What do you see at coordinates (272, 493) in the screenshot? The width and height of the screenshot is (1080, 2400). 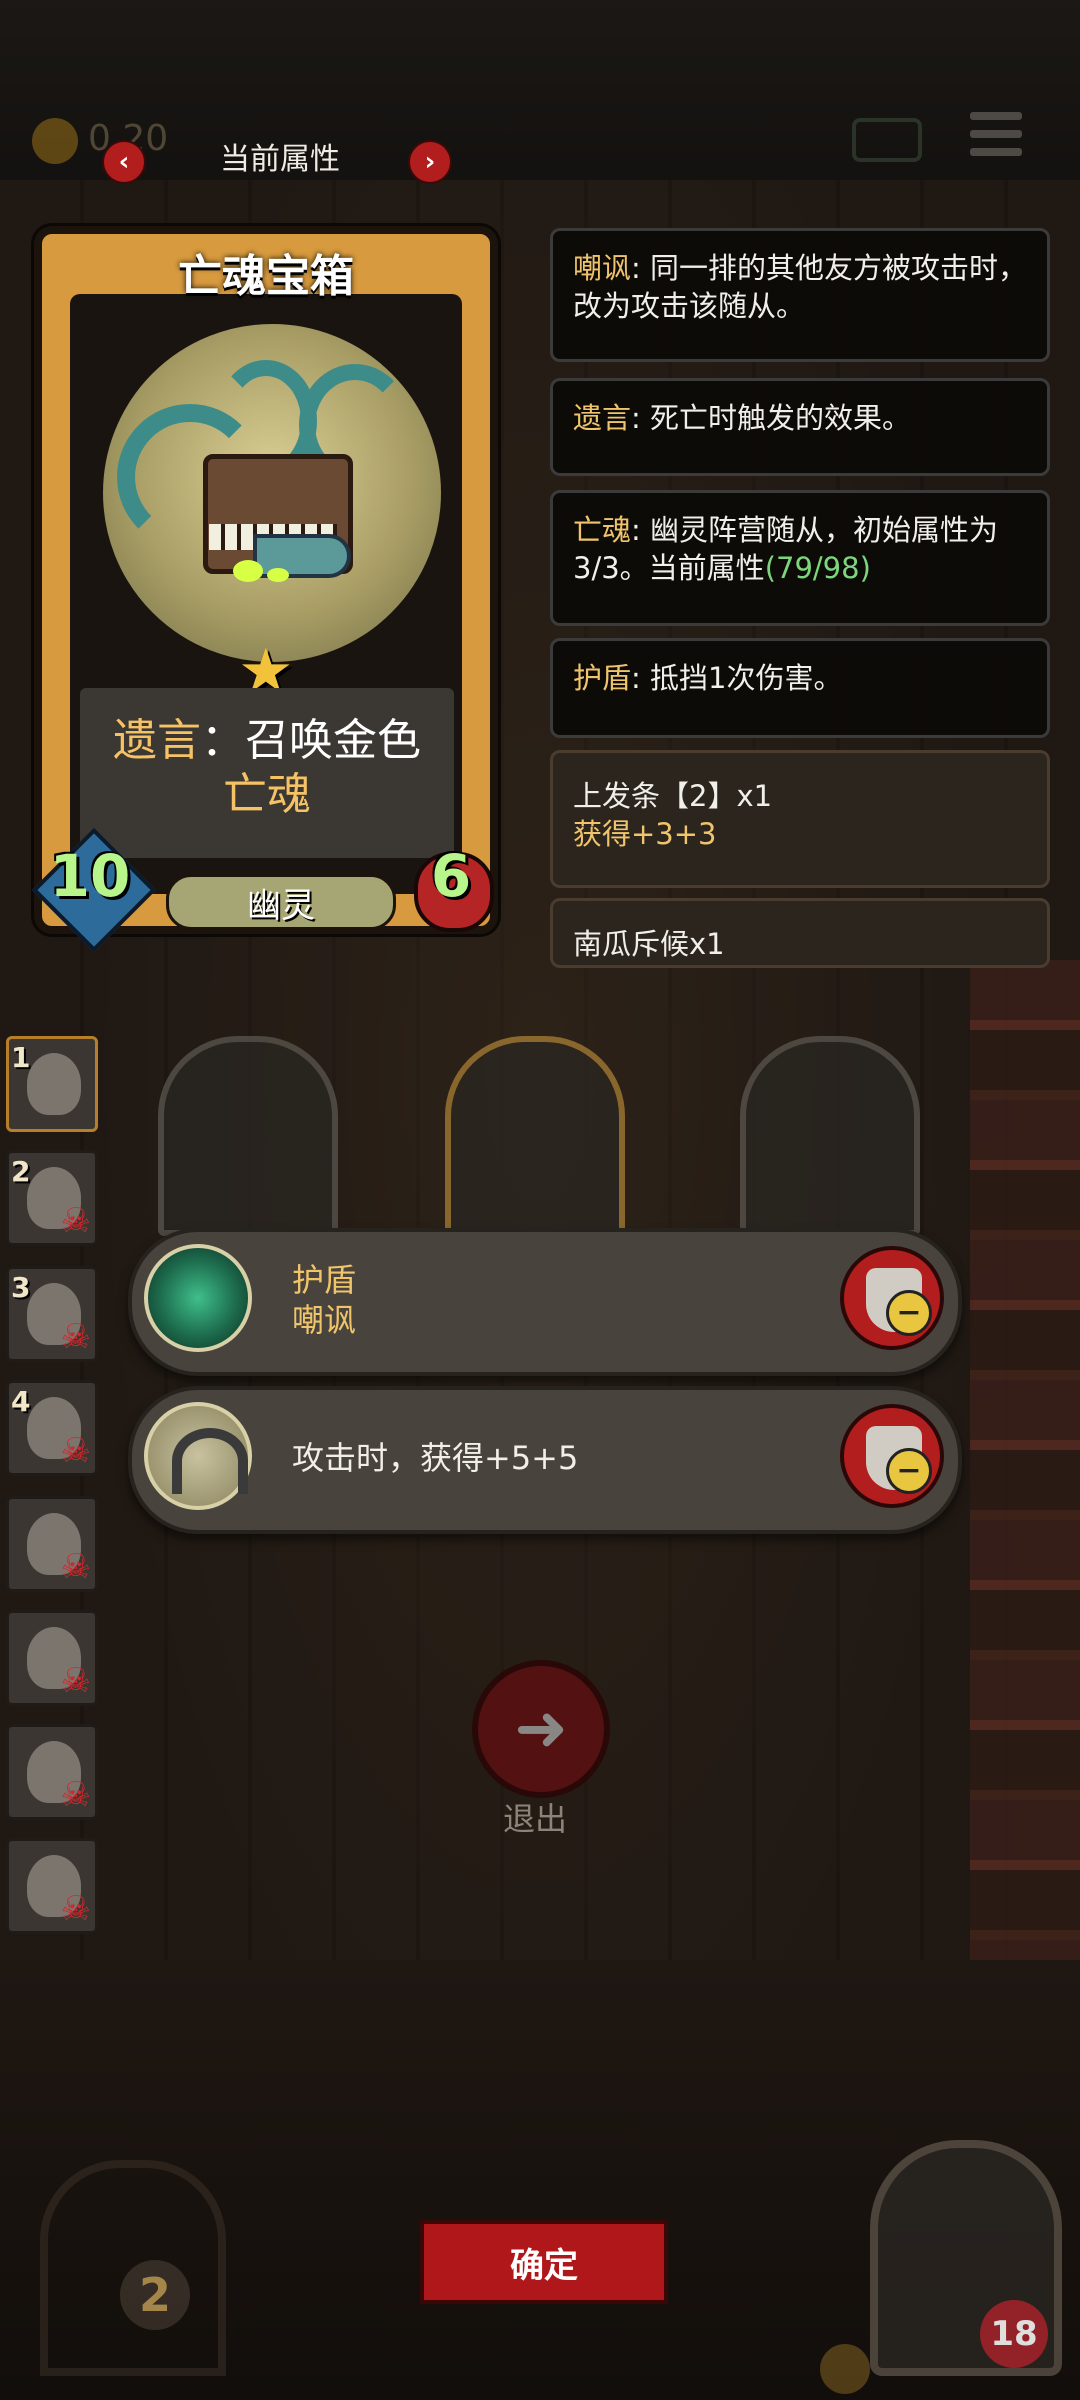 I see `card-portrait` at bounding box center [272, 493].